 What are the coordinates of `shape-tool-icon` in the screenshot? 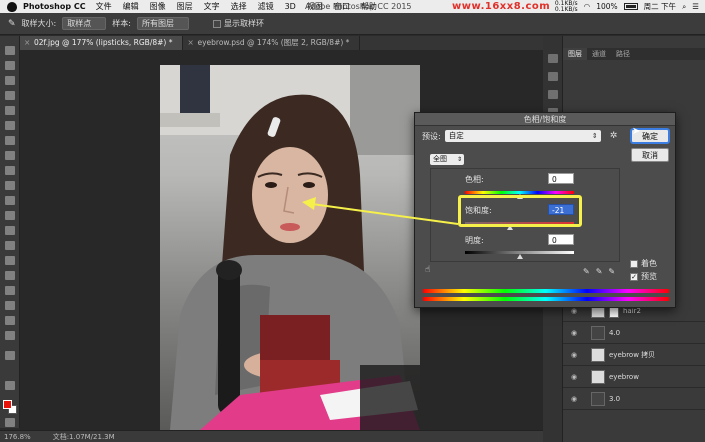 It's located at (10, 305).